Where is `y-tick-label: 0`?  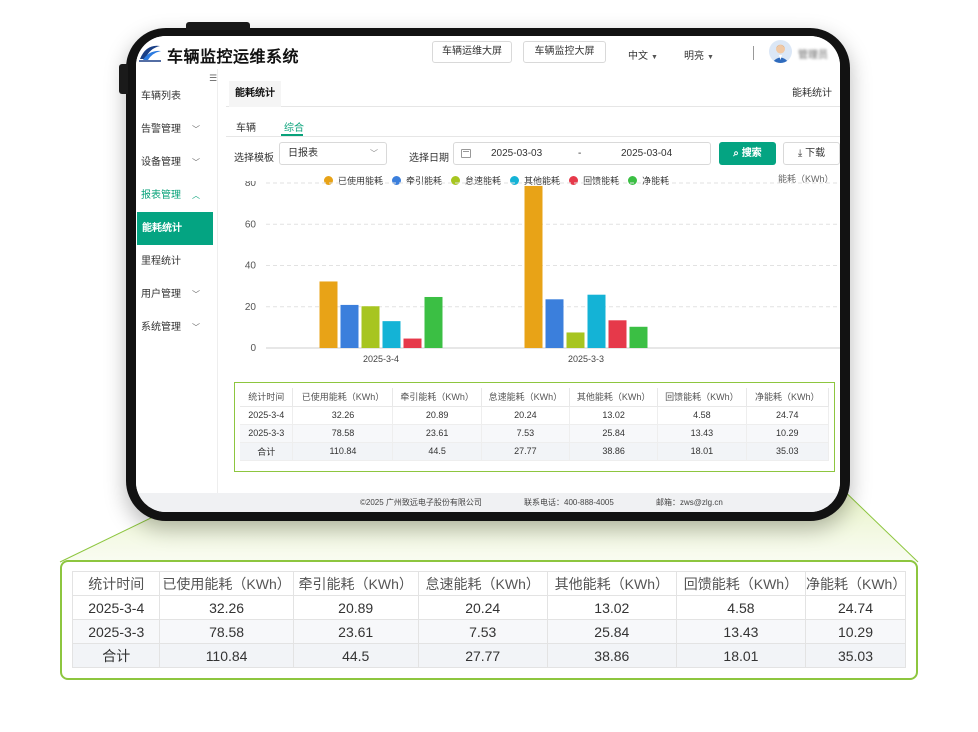 y-tick-label: 0 is located at coordinates (253, 348).